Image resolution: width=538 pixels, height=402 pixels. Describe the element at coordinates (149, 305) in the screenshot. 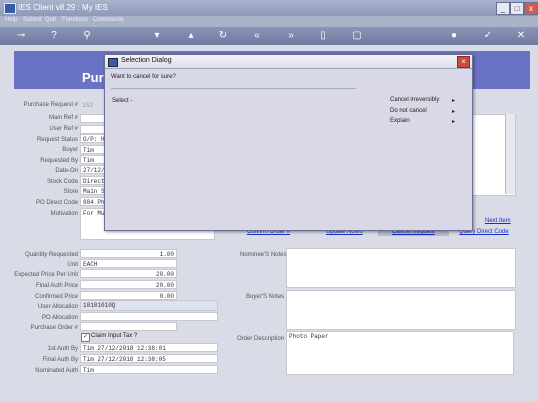

I see `user-allocation-field: 10101010Q` at that location.